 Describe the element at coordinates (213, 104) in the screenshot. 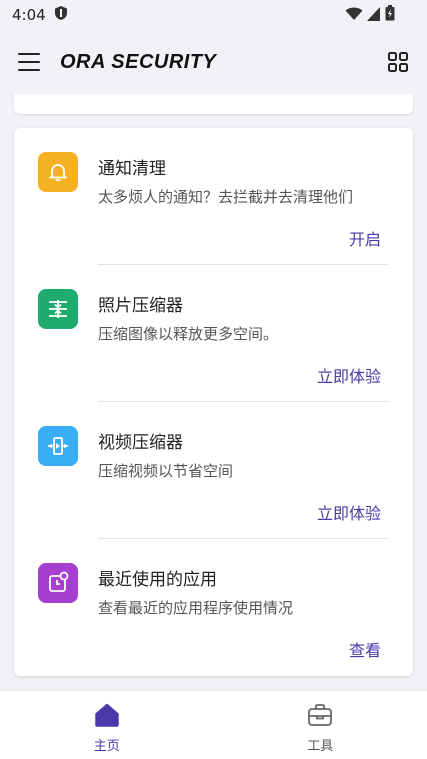

I see `previous-card-bottom` at that location.